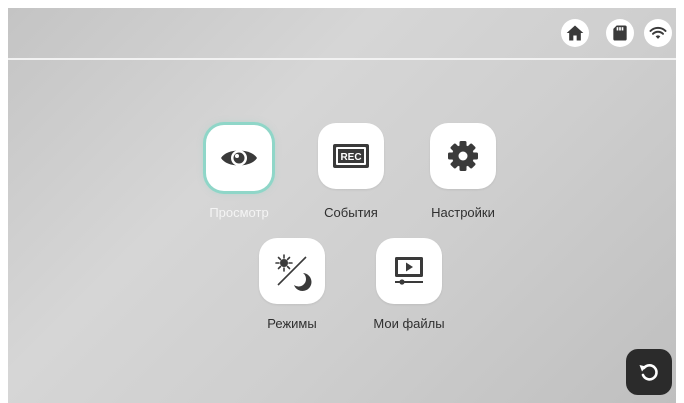 This screenshot has height=403, width=684. I want to click on status-bar, so click(342, 33).